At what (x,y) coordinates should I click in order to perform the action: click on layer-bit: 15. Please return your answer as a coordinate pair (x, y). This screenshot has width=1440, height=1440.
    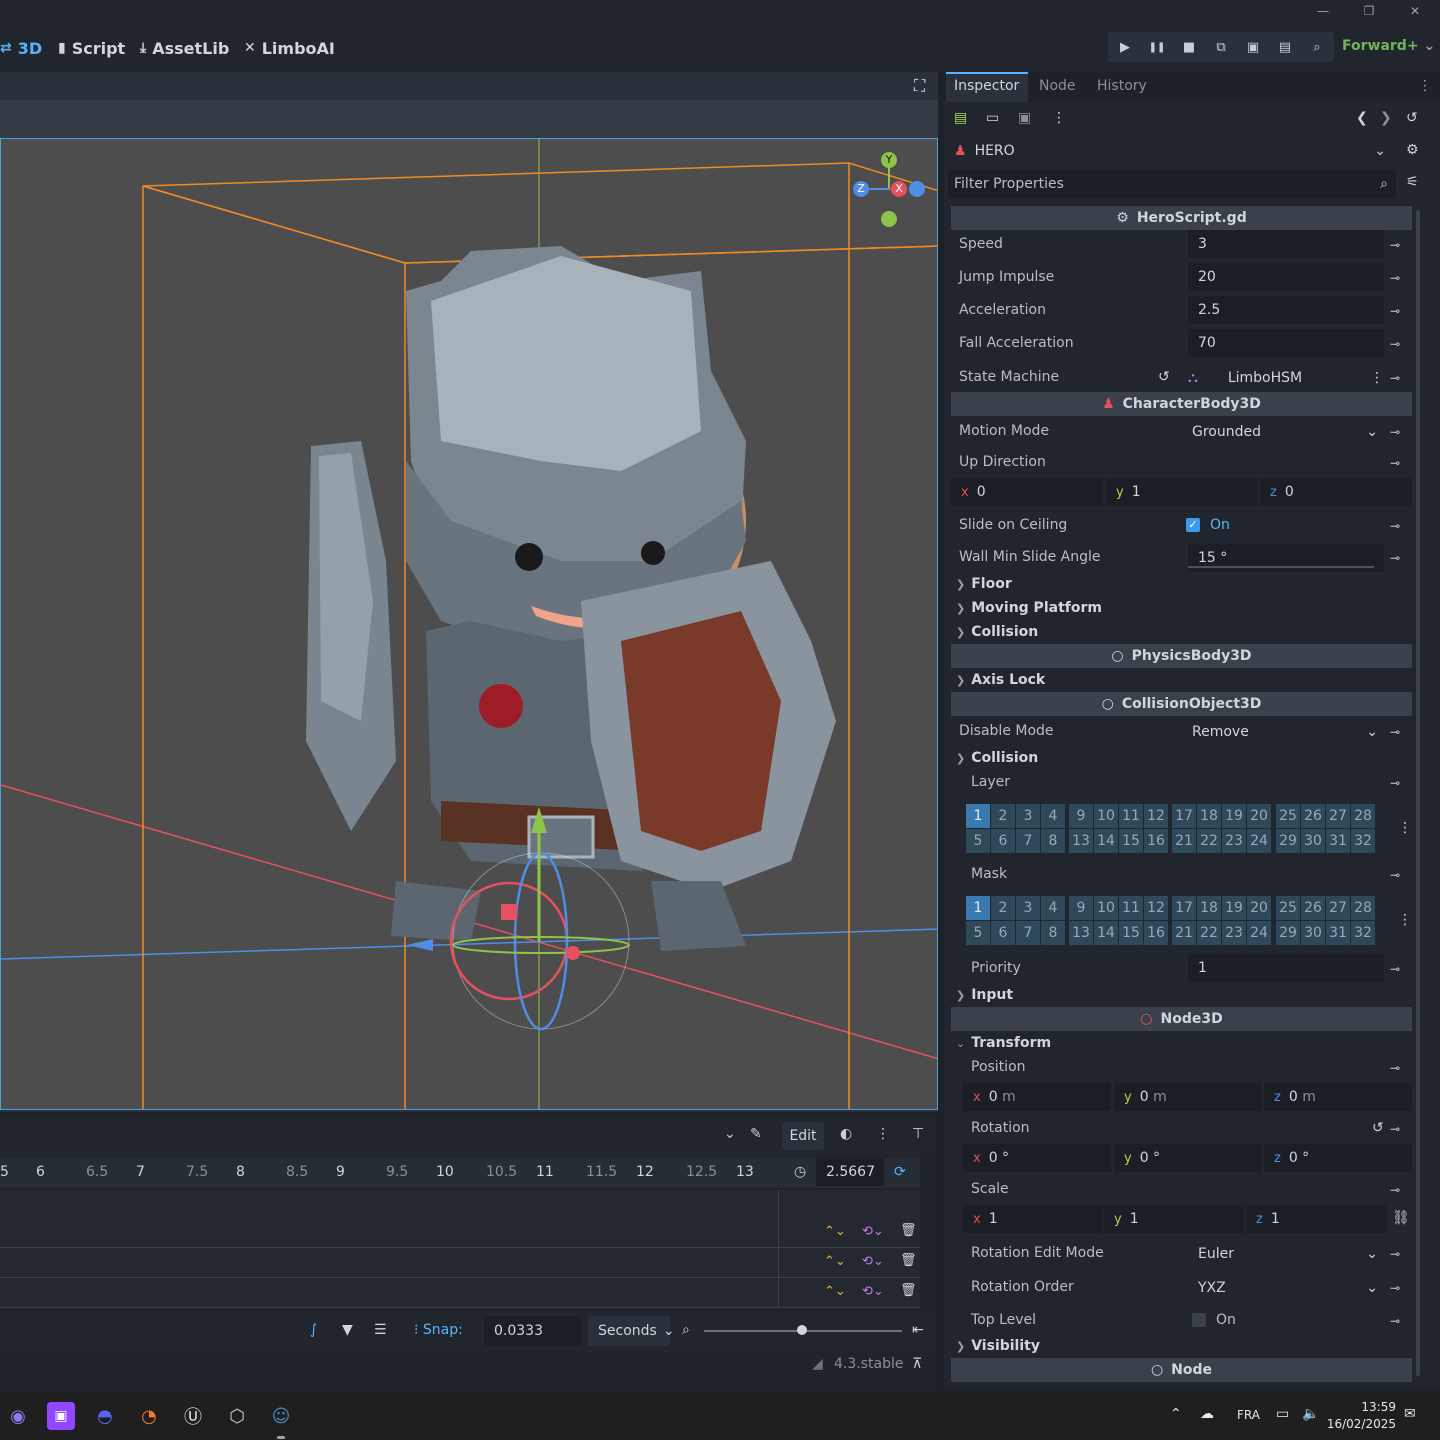
    Looking at the image, I should click on (1131, 933).